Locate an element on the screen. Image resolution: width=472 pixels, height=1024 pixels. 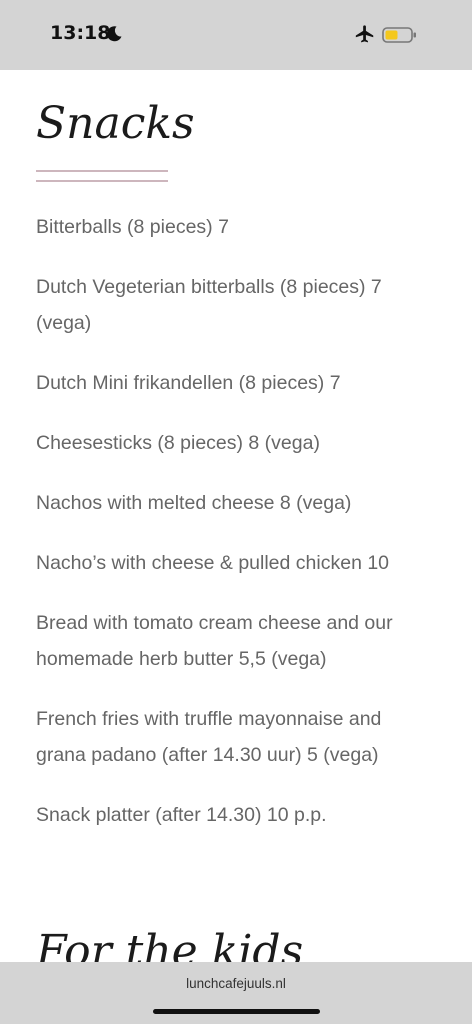
section-title-kids: For the kids is located at coordinates (170, 944).